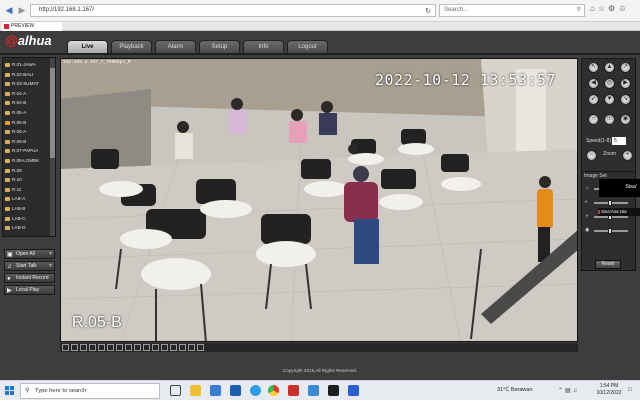  I want to click on layout-20-icon, so click(137, 347).